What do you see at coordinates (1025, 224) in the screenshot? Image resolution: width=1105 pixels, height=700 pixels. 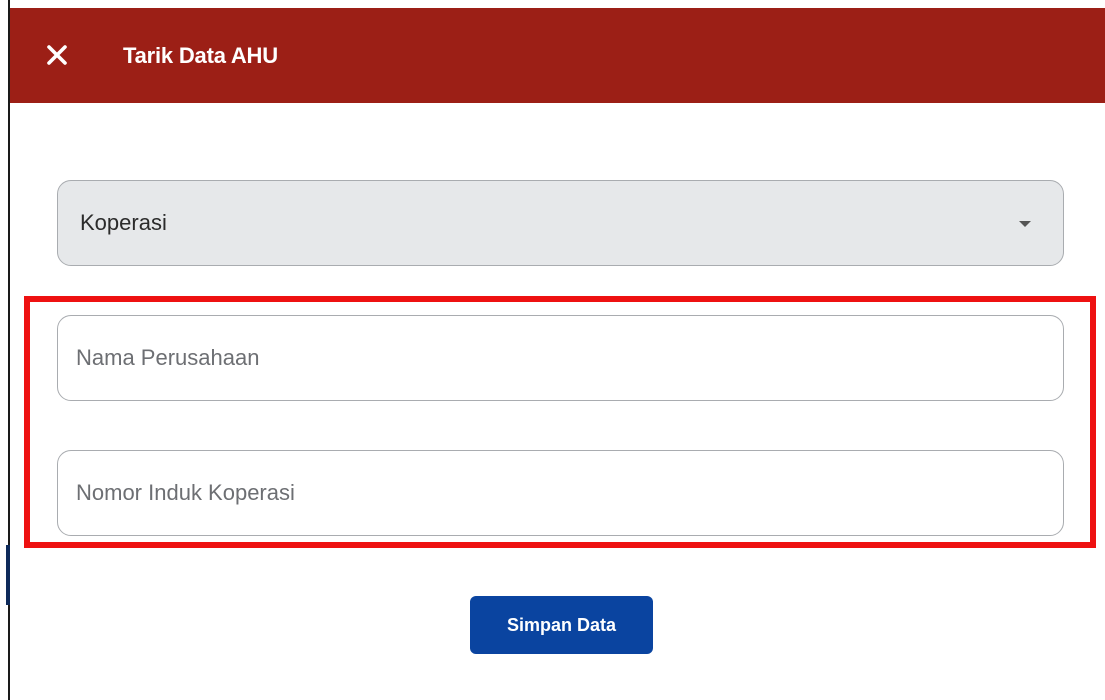 I see `chevron-down-icon` at bounding box center [1025, 224].